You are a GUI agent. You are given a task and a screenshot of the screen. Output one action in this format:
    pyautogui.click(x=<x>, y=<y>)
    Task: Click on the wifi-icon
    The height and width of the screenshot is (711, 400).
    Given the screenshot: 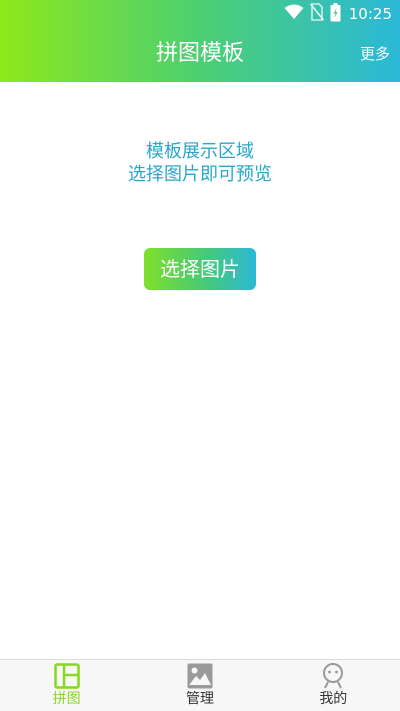 What is the action you would take?
    pyautogui.click(x=294, y=14)
    